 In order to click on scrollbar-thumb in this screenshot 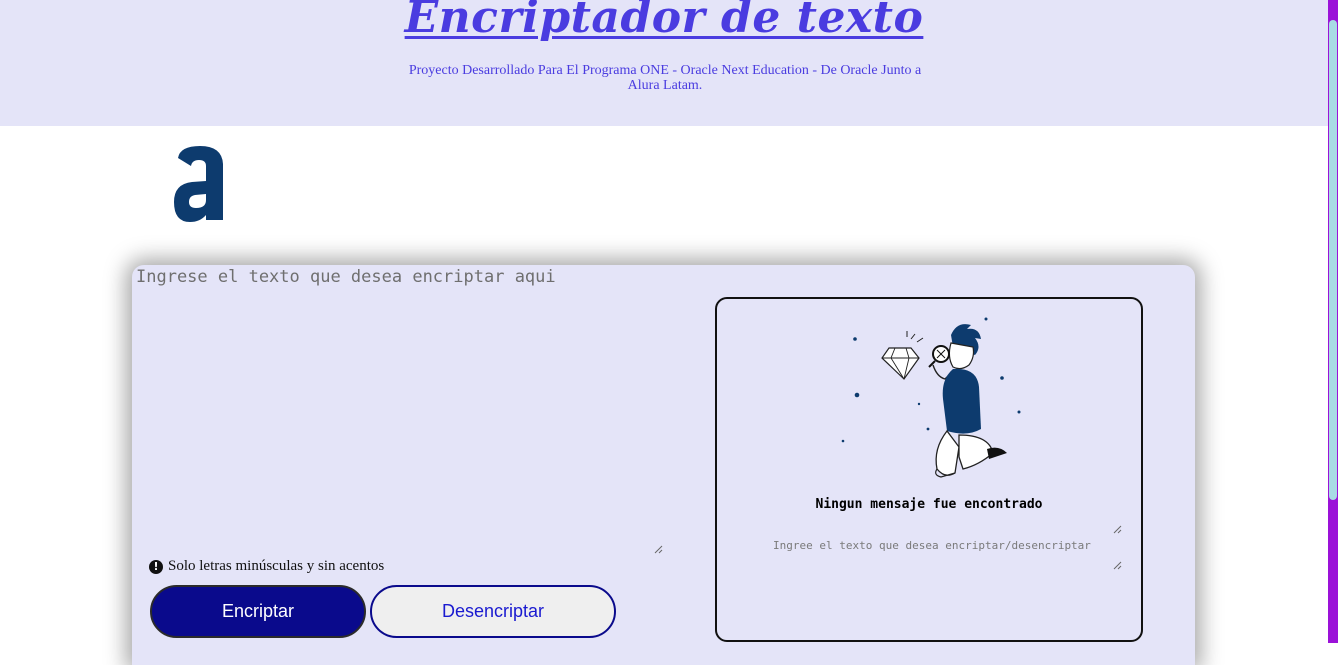, I will do `click(1333, 260)`.